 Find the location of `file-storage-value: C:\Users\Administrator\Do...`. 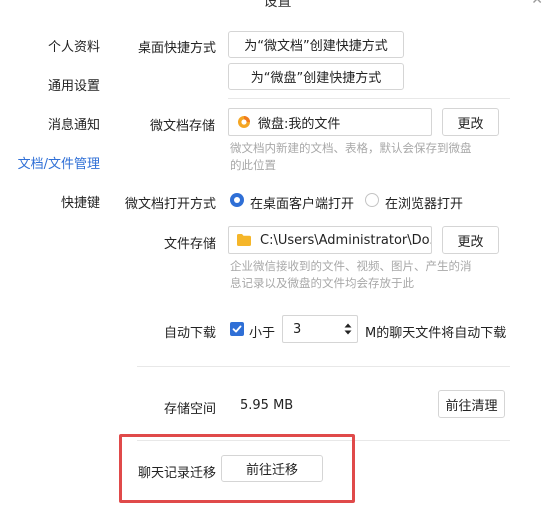

file-storage-value: C:\Users\Administrator\Do... is located at coordinates (346, 240).